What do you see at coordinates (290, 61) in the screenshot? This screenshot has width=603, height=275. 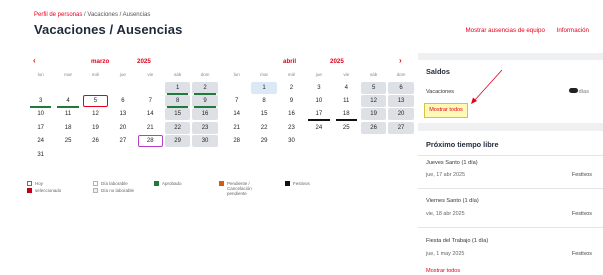 I see `month-name: abril` at bounding box center [290, 61].